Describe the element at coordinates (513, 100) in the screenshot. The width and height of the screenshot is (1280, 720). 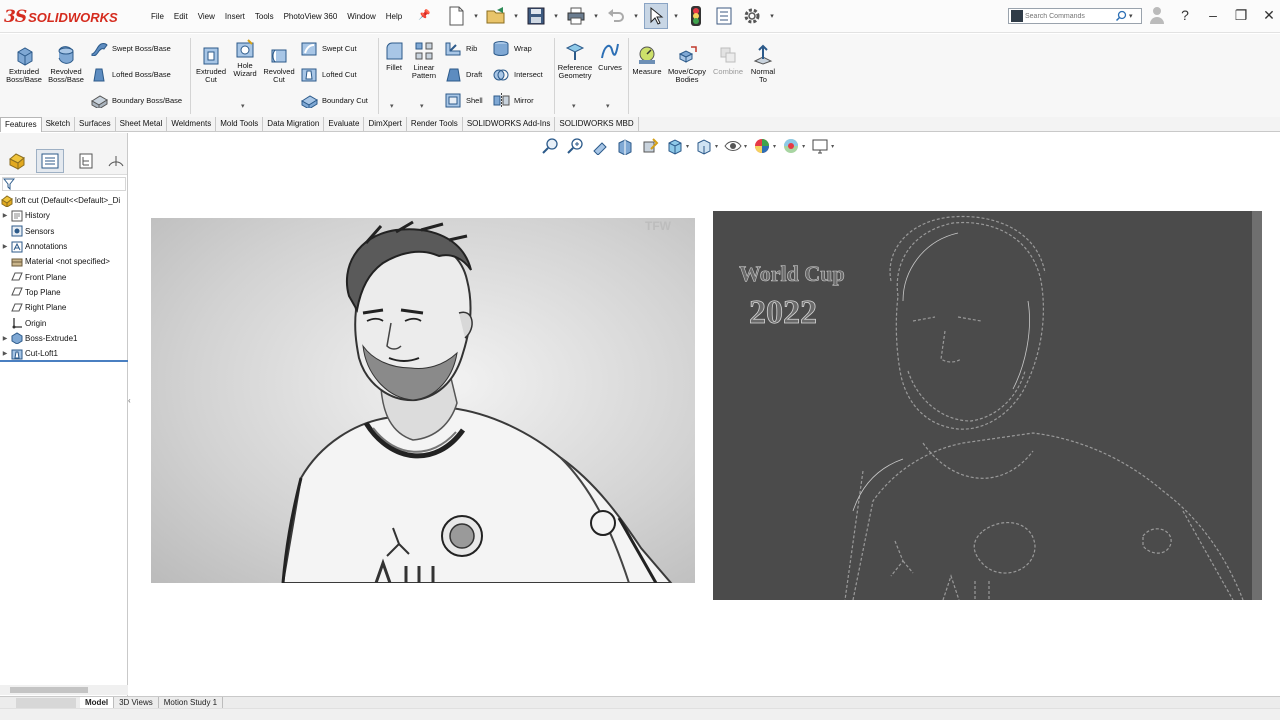
I see `mirror-button: Mirror` at that location.